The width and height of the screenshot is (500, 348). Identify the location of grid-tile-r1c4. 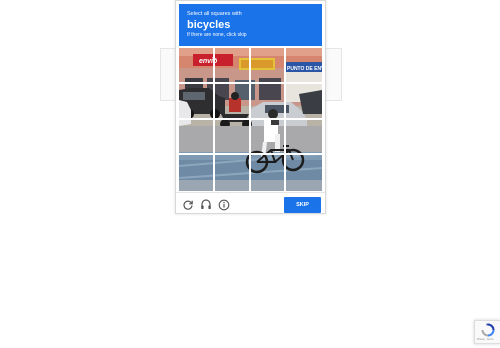
(304, 66).